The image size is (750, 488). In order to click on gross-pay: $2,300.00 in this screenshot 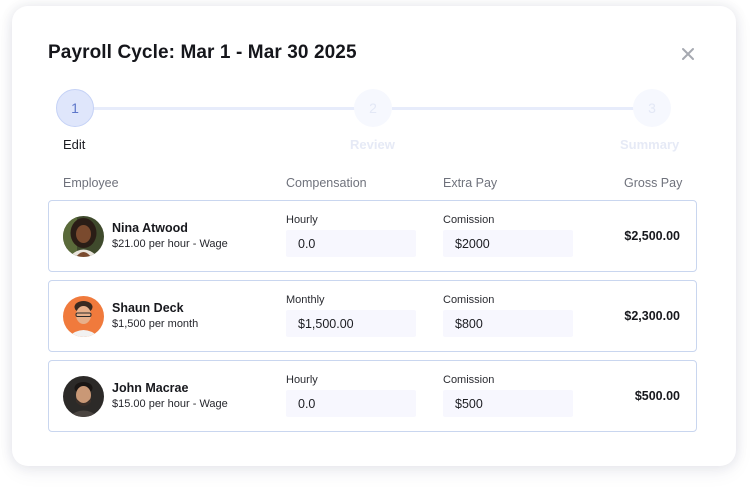, I will do `click(652, 316)`.